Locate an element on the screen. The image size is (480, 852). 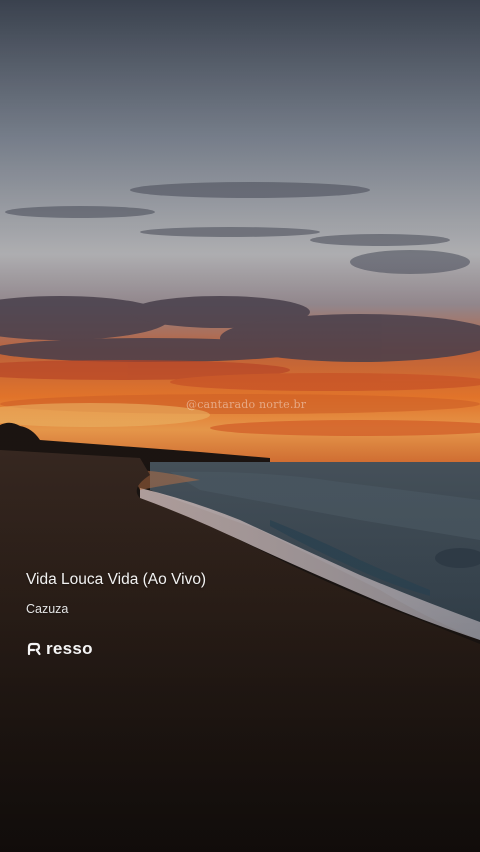
resso-logo-icon is located at coordinates (34, 649).